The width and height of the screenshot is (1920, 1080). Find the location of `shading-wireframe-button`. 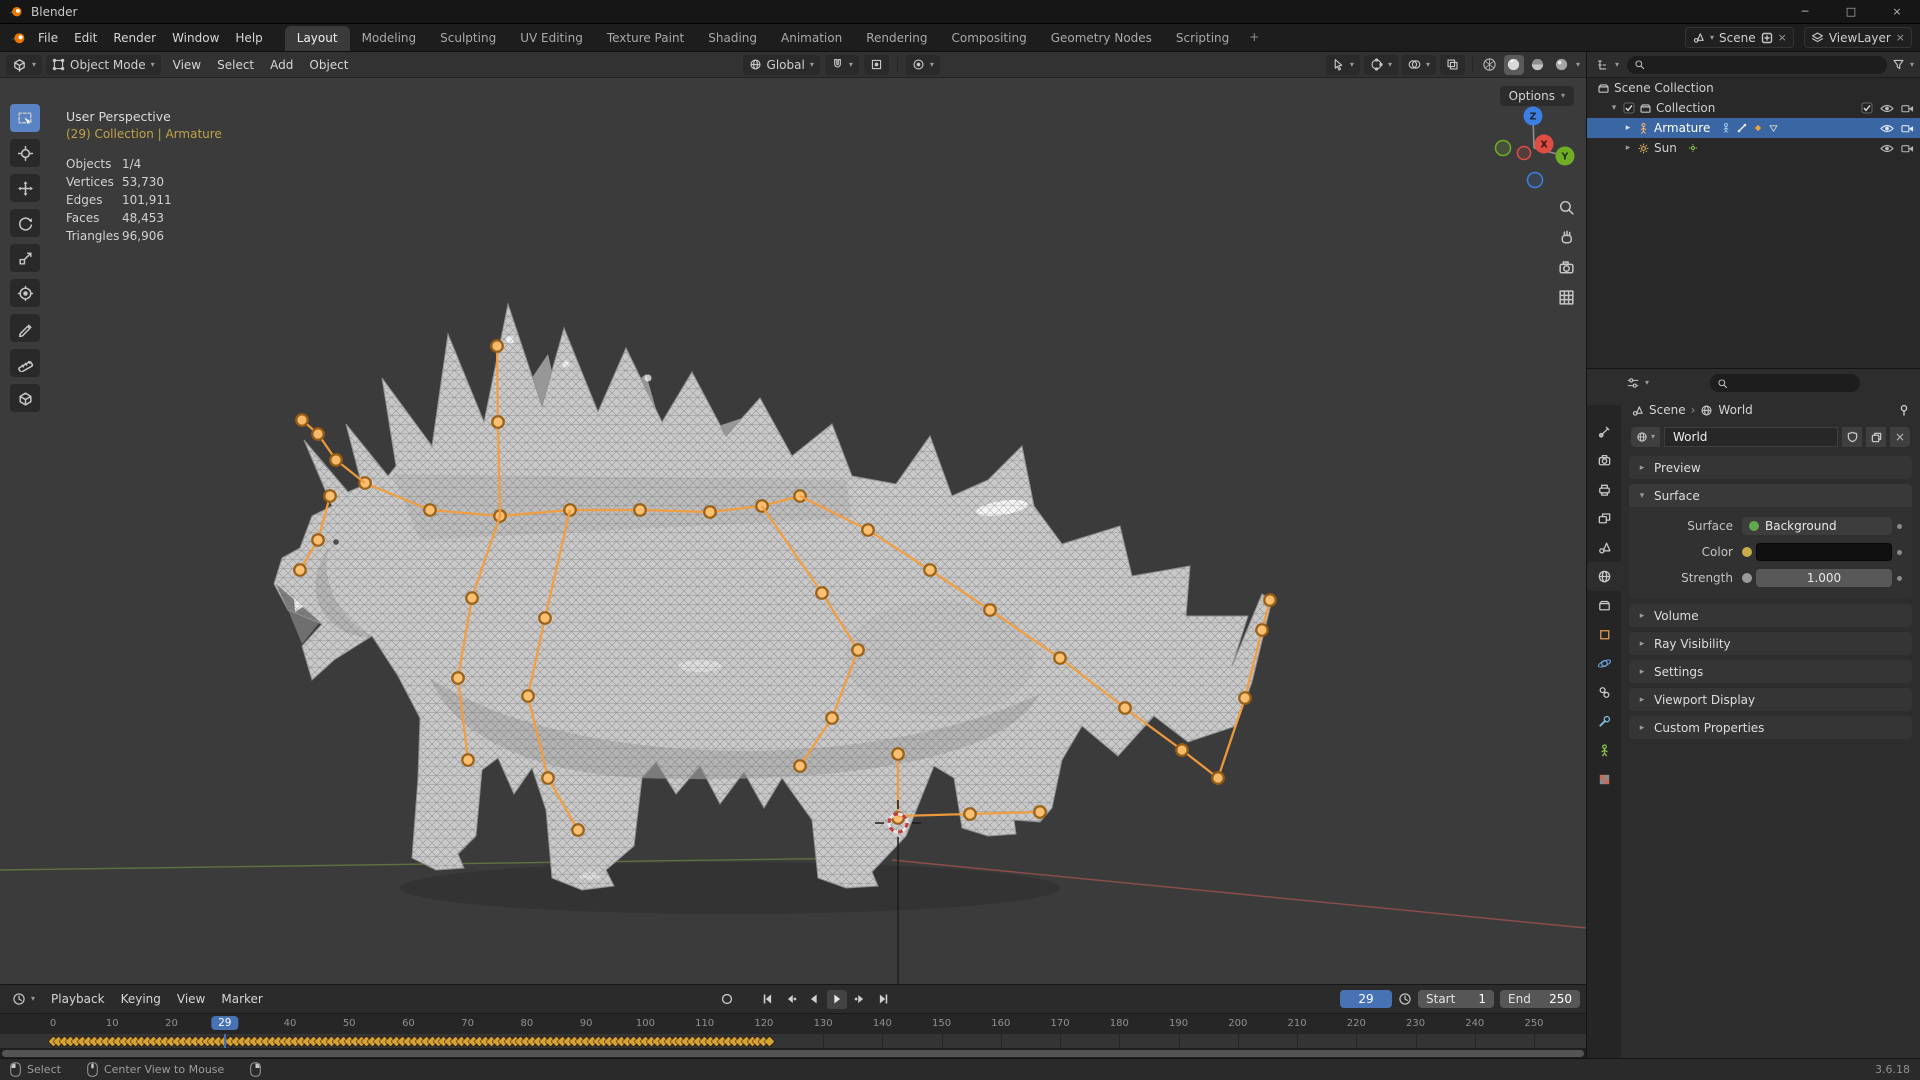

shading-wireframe-button is located at coordinates (1490, 65).